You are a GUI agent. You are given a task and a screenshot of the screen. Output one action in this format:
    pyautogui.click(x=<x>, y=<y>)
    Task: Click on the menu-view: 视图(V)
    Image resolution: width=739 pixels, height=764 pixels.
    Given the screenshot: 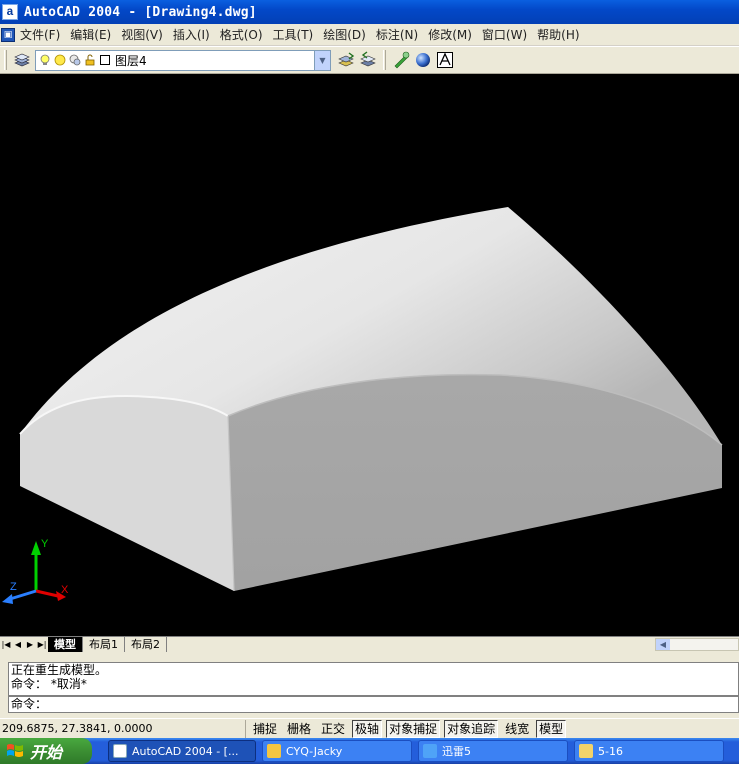 What is the action you would take?
    pyautogui.click(x=145, y=34)
    